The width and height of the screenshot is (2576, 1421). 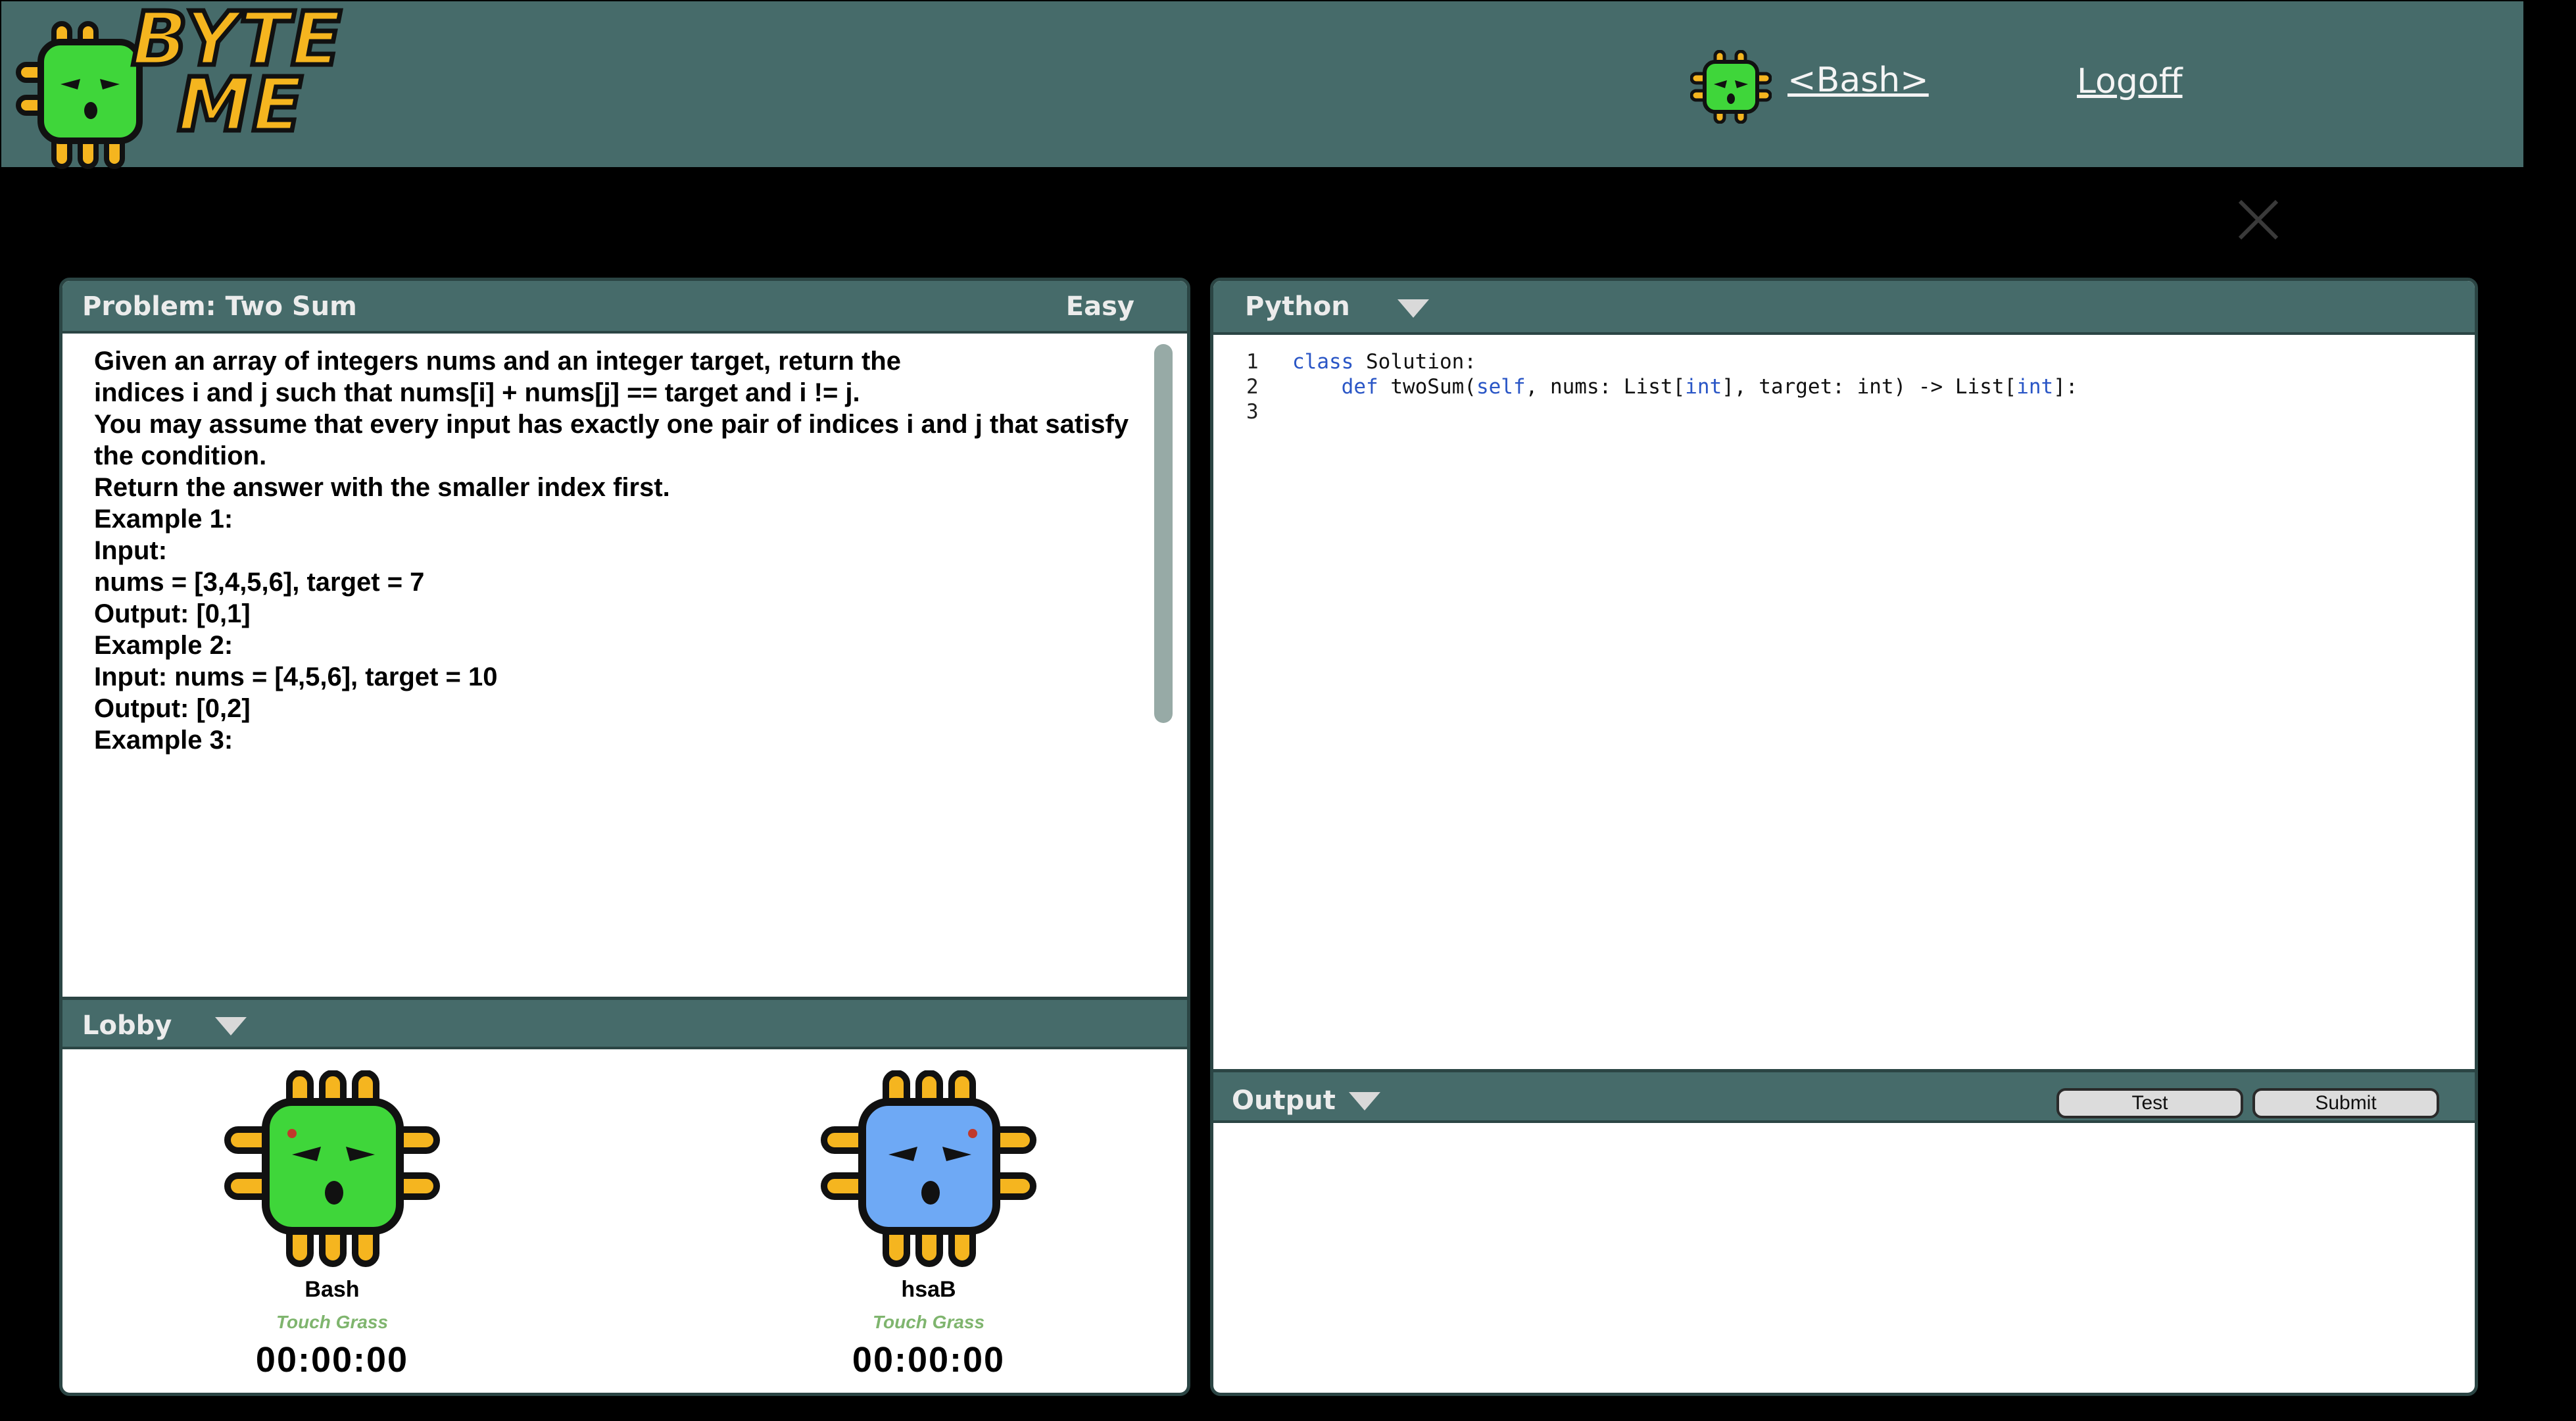 I want to click on close-icon, so click(x=2259, y=219).